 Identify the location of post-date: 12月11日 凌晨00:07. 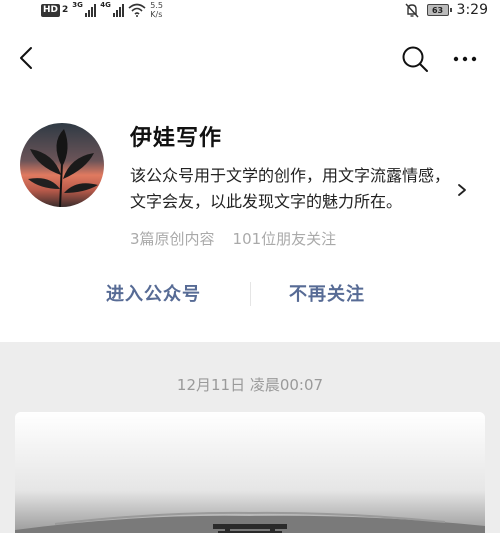
(250, 385).